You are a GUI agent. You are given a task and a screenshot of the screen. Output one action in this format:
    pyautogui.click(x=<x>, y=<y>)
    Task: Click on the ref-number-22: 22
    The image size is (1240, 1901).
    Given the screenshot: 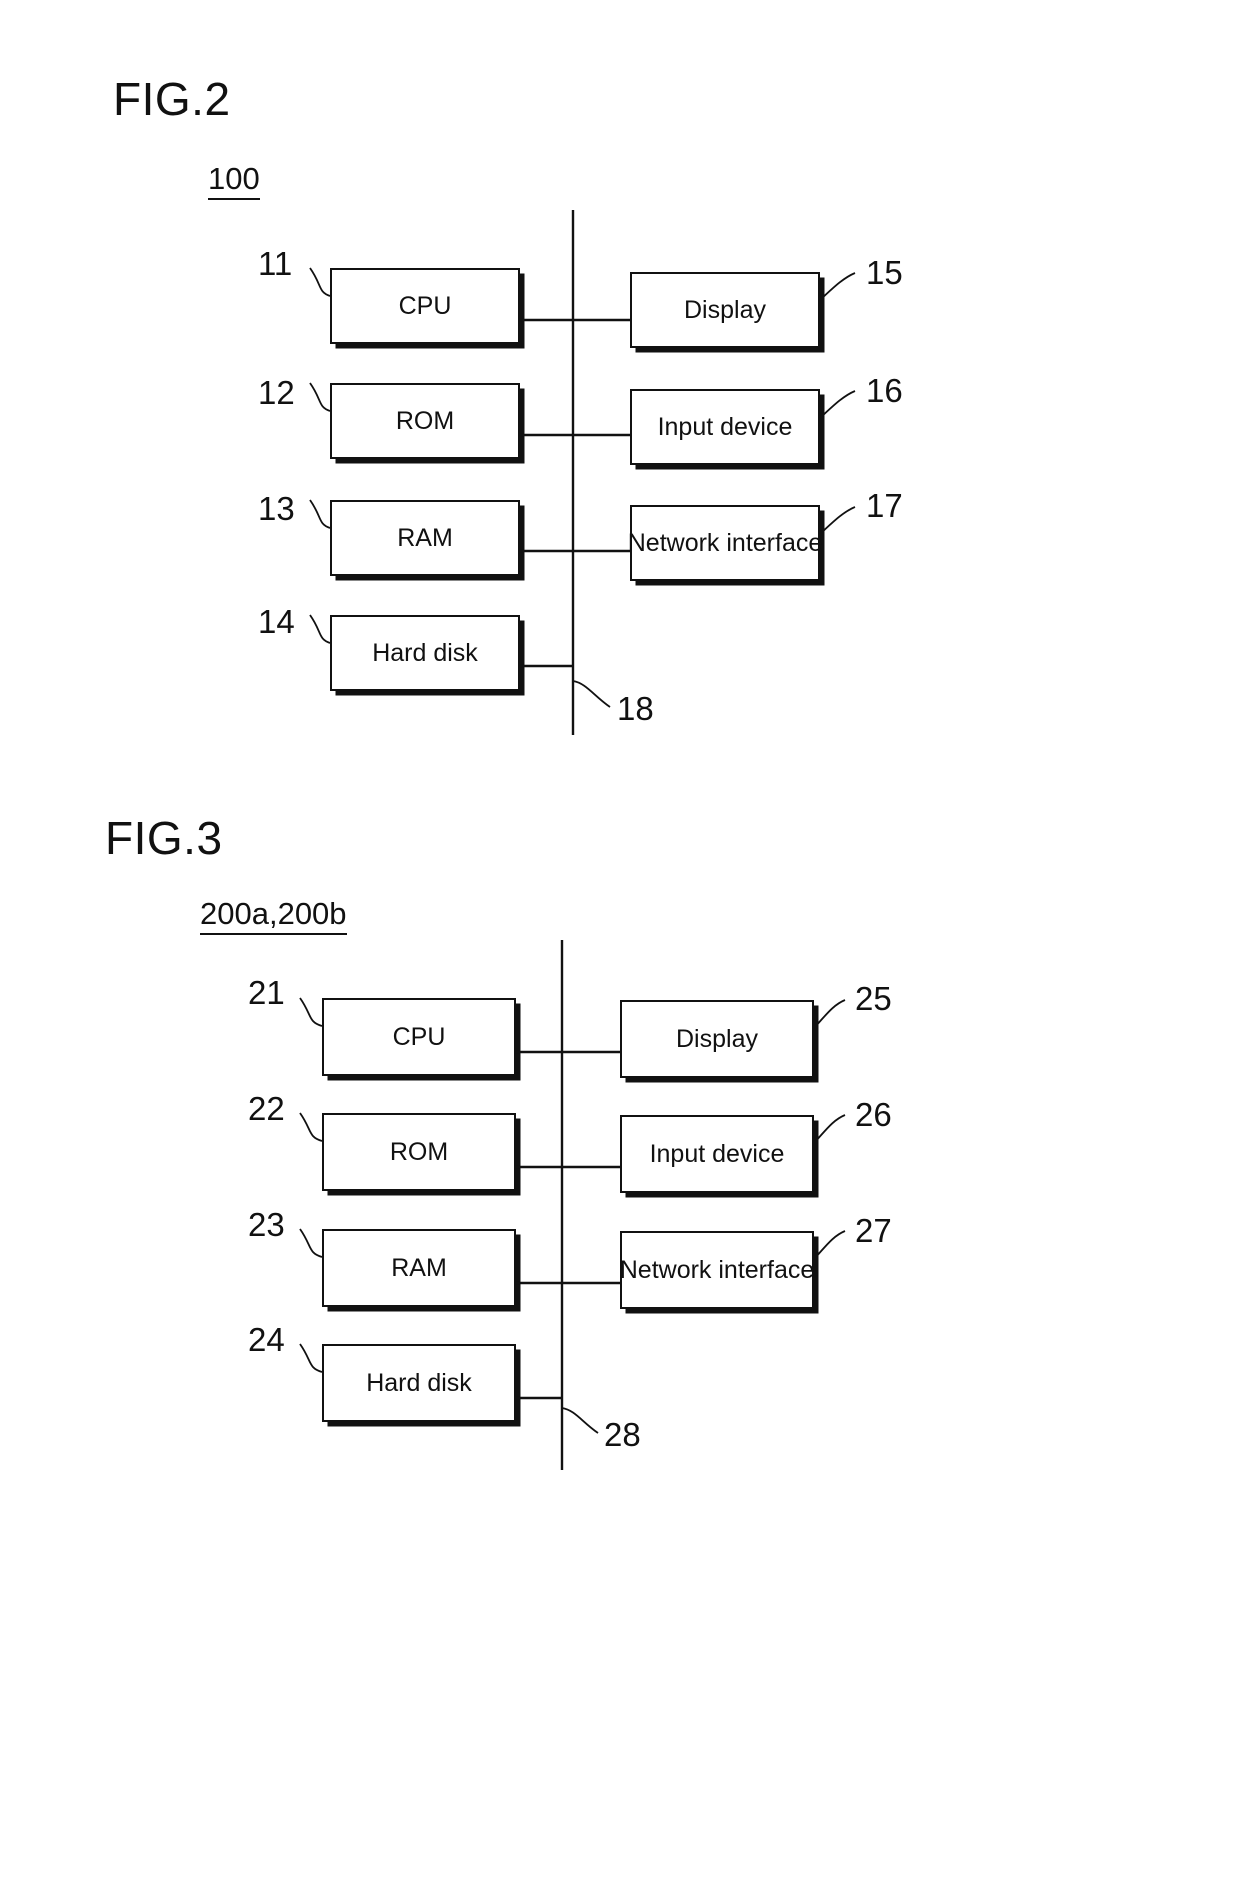 What is the action you would take?
    pyautogui.click(x=266, y=1108)
    